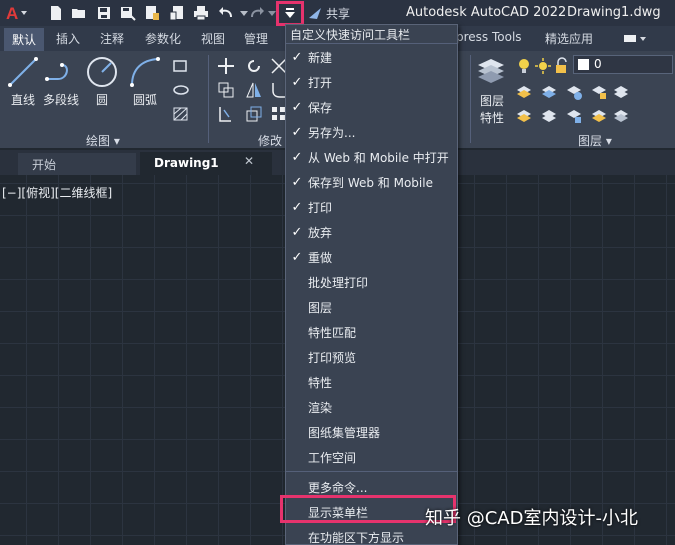 The width and height of the screenshot is (675, 545). Describe the element at coordinates (371, 407) in the screenshot. I see `menu-item-render: 渲染` at that location.